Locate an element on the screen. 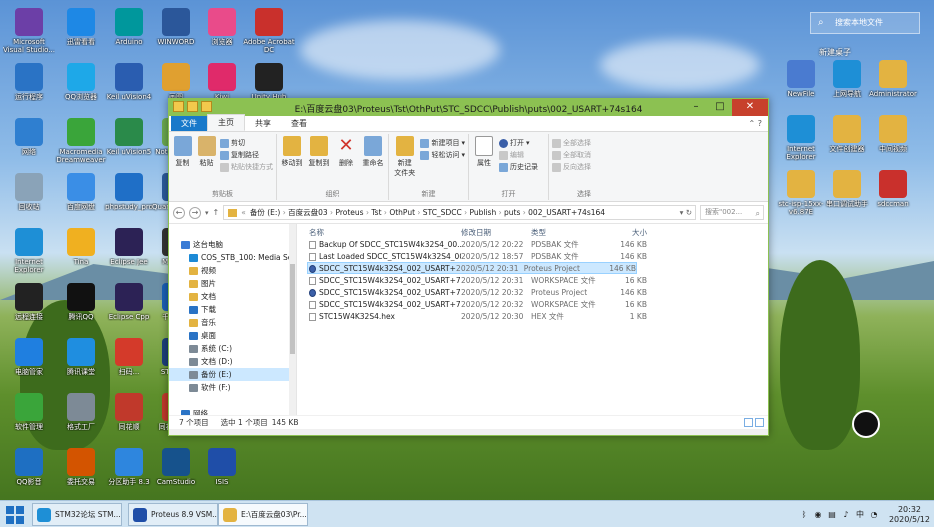 The width and height of the screenshot is (934, 527). desktop-icon: sdccman is located at coordinates (893, 189).